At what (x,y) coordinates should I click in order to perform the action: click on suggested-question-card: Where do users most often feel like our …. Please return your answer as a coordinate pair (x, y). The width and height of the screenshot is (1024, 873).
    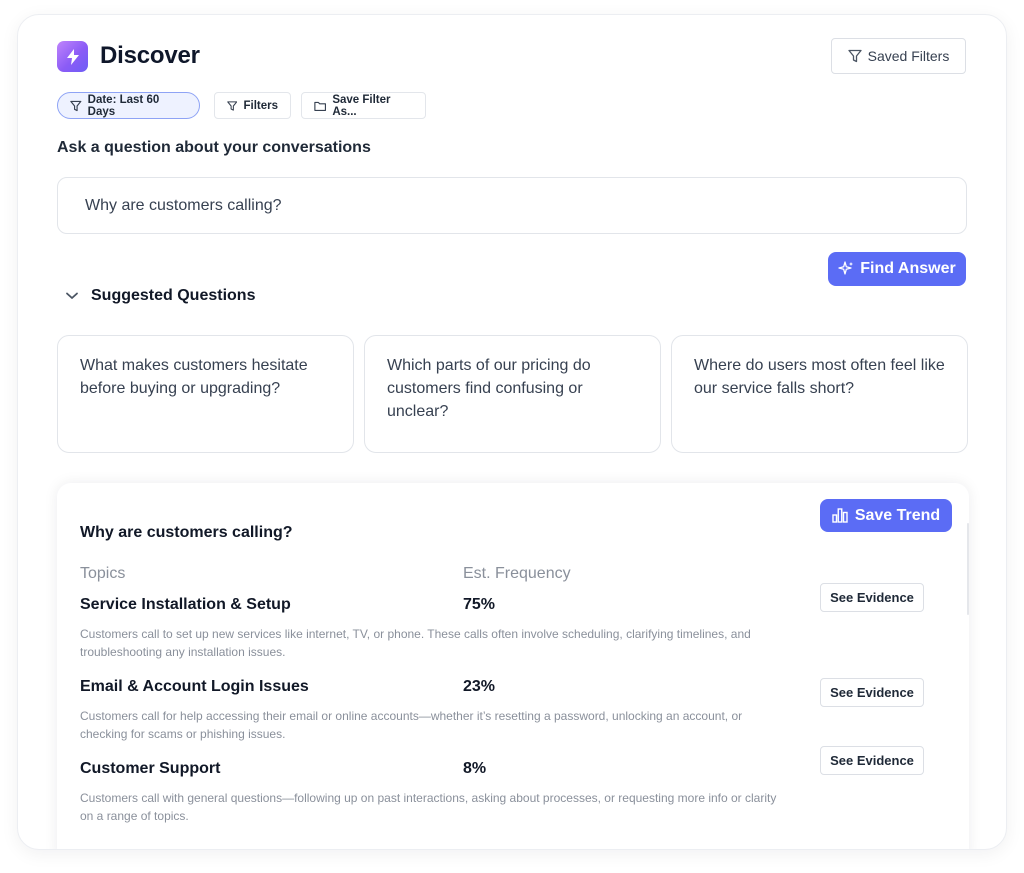
    Looking at the image, I should click on (819, 394).